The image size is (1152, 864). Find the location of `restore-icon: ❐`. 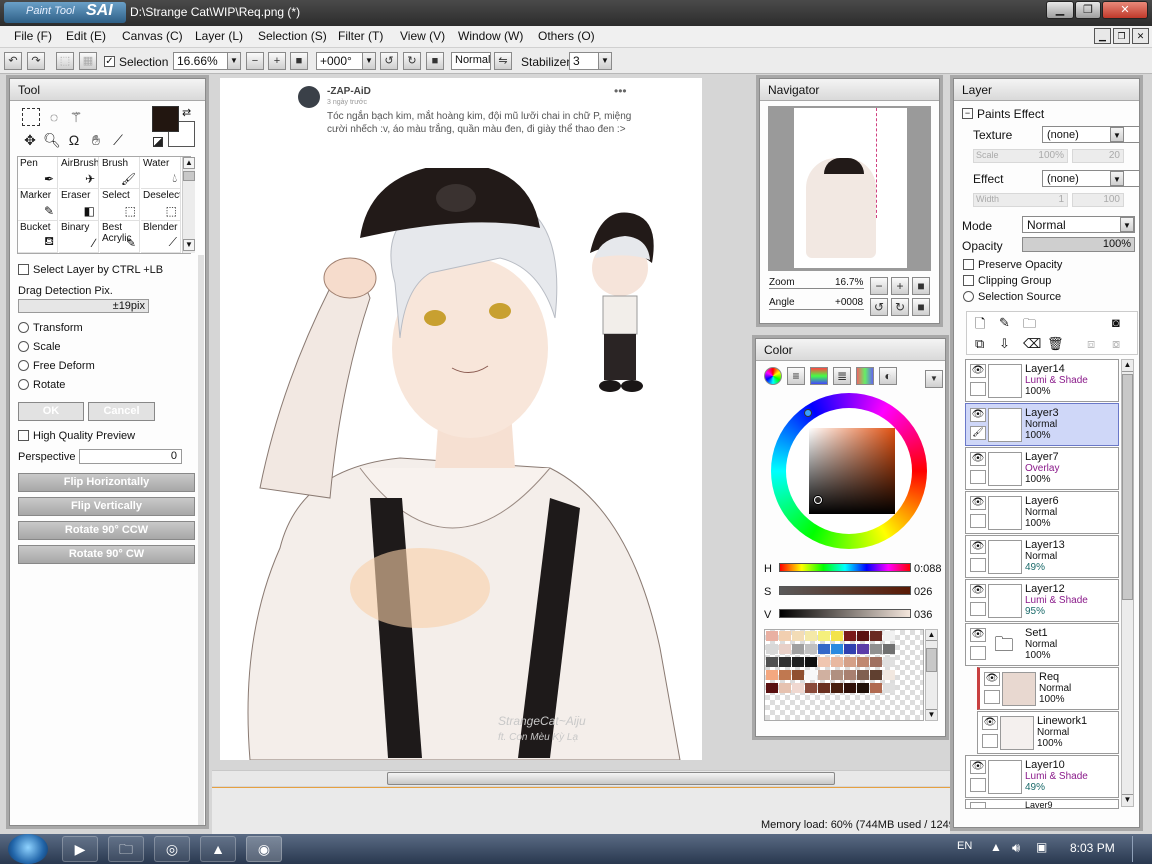

restore-icon: ❐ is located at coordinates (1088, 10).